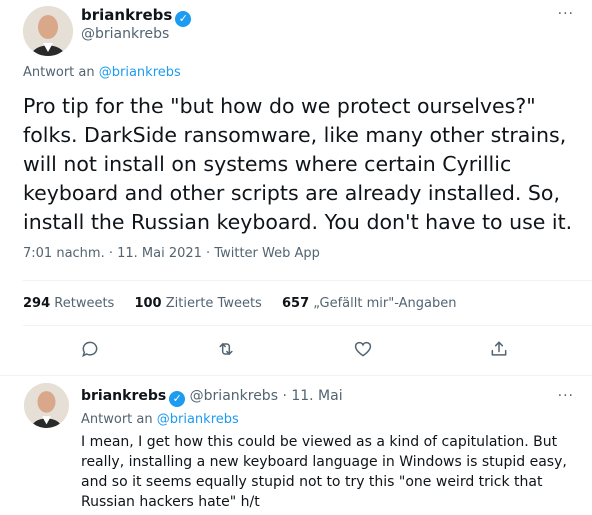 The width and height of the screenshot is (592, 515). Describe the element at coordinates (295, 303) in the screenshot. I see `likes-count: 657` at that location.